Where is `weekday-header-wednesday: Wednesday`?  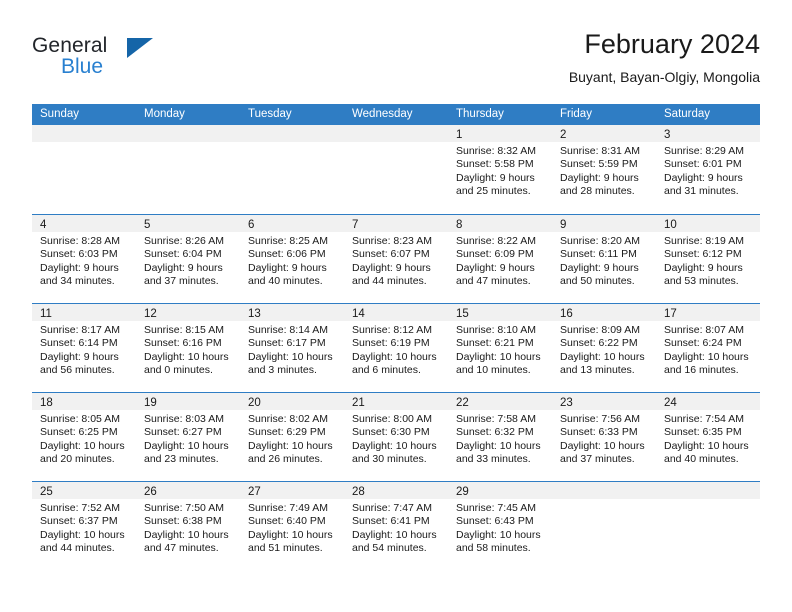
weekday-header-wednesday: Wednesday is located at coordinates (382, 114).